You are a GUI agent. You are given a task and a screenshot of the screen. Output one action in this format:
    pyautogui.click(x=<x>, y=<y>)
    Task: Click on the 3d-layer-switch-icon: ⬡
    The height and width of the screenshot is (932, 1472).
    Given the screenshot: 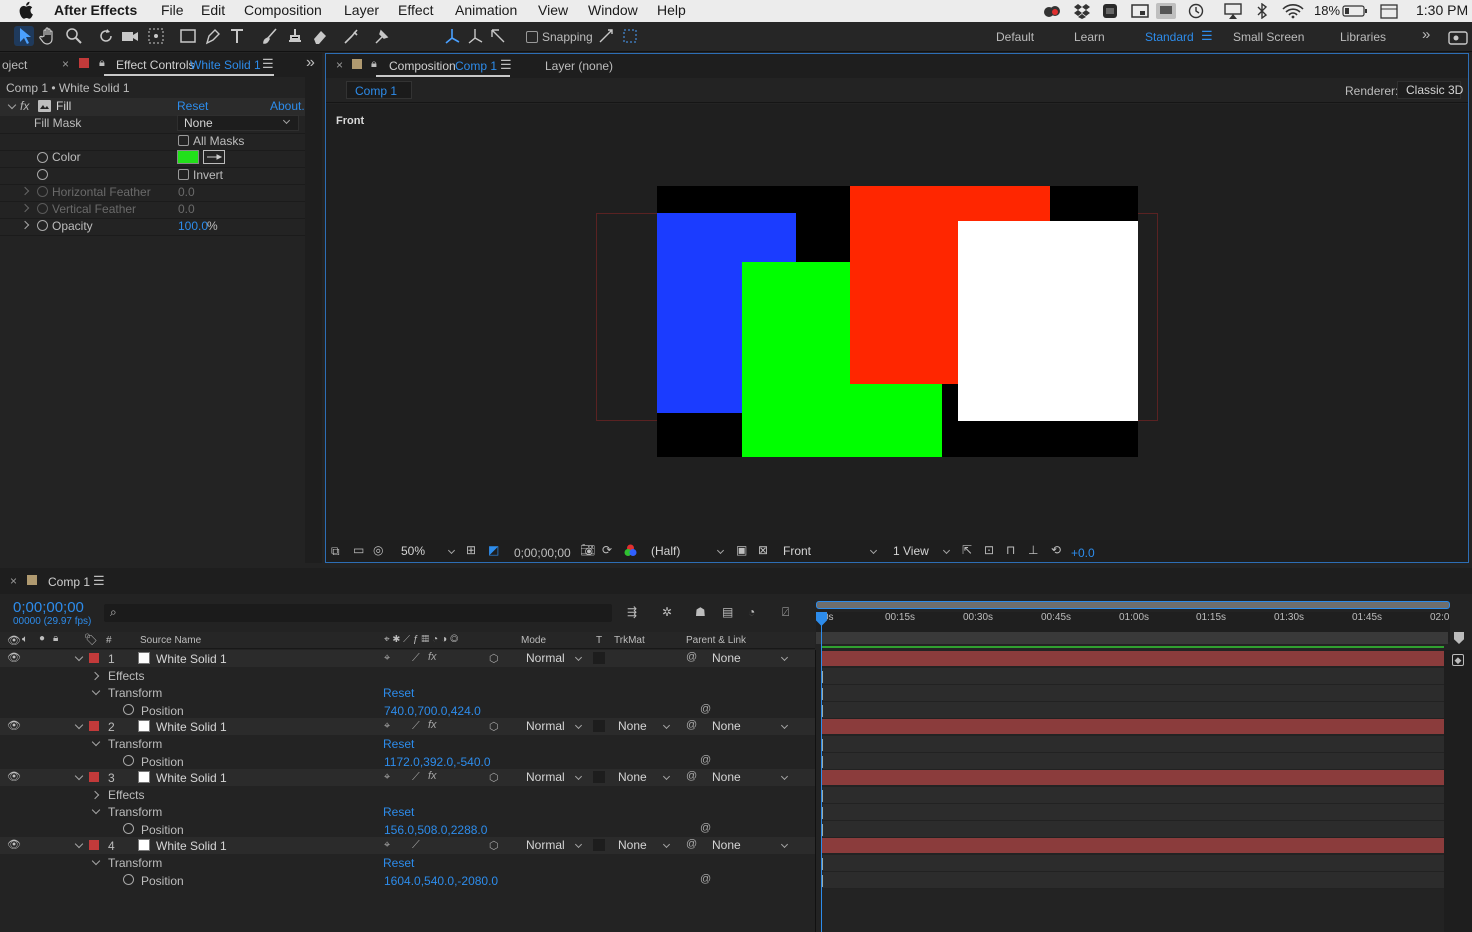 What is the action you would take?
    pyautogui.click(x=494, y=777)
    